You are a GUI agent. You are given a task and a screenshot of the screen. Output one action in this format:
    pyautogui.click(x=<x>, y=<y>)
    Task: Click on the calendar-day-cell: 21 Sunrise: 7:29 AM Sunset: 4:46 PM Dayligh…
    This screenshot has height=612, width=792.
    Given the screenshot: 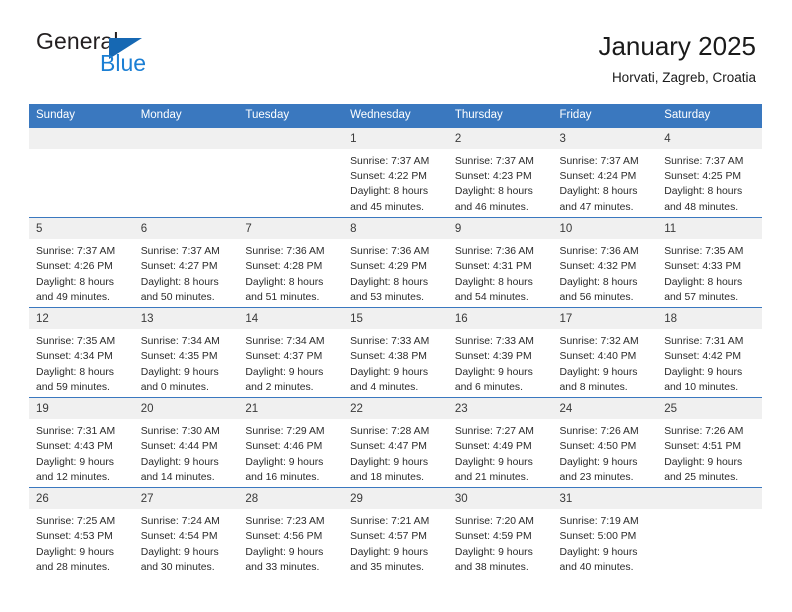 What is the action you would take?
    pyautogui.click(x=291, y=442)
    